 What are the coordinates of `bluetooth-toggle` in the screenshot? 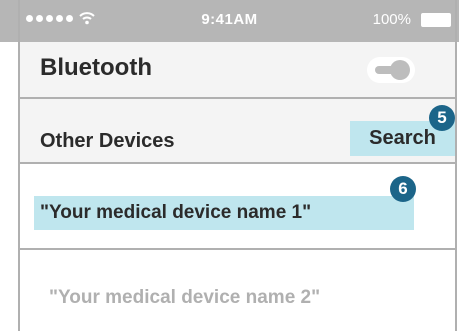 It's located at (391, 70).